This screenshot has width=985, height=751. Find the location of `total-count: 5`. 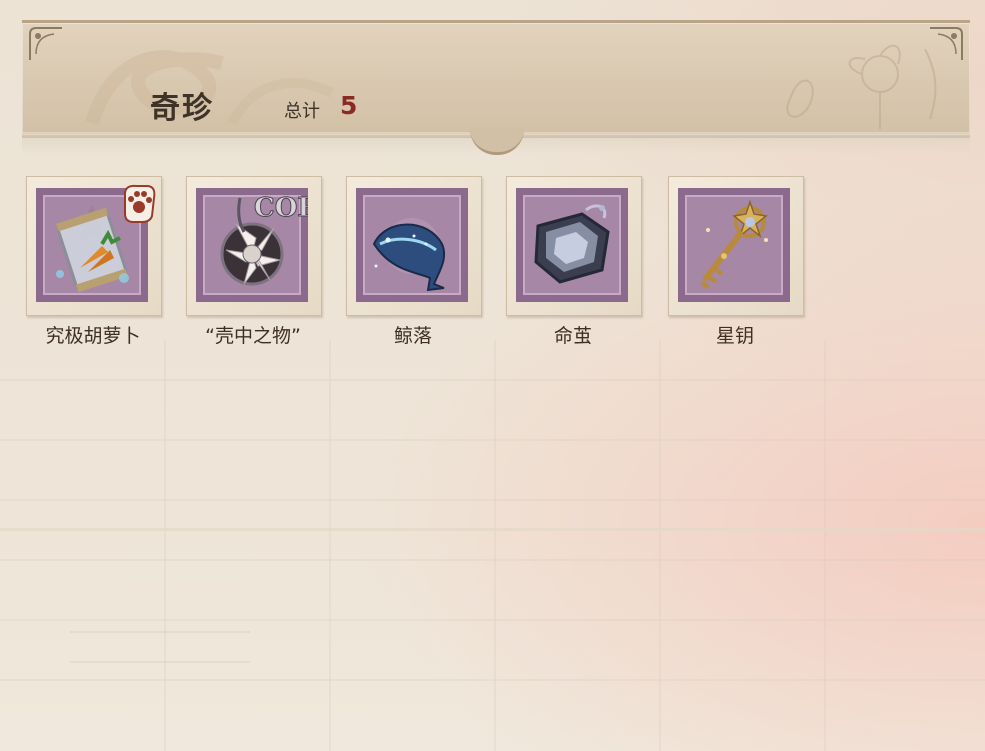

total-count: 5 is located at coordinates (349, 105).